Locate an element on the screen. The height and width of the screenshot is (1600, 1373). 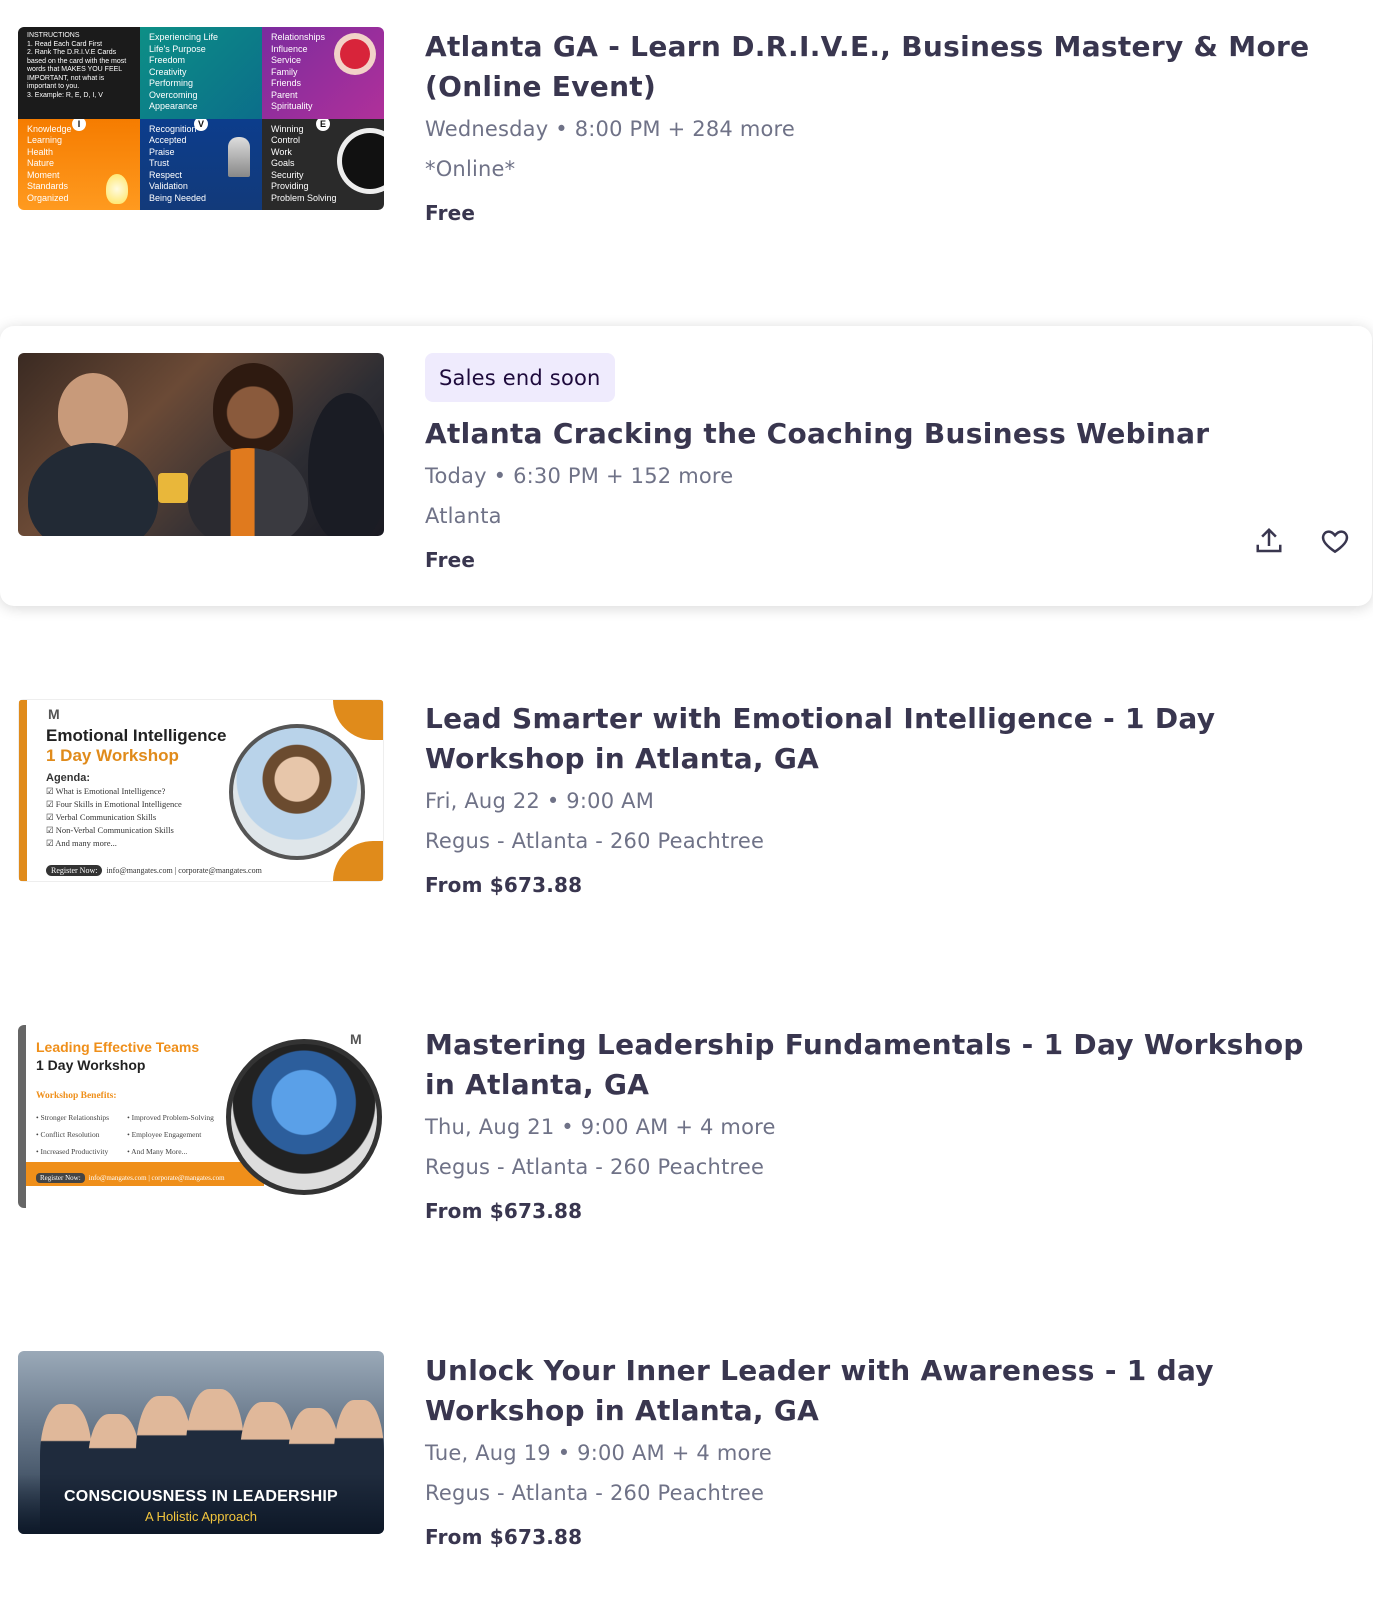
thumb-portrait is located at coordinates (297, 792).